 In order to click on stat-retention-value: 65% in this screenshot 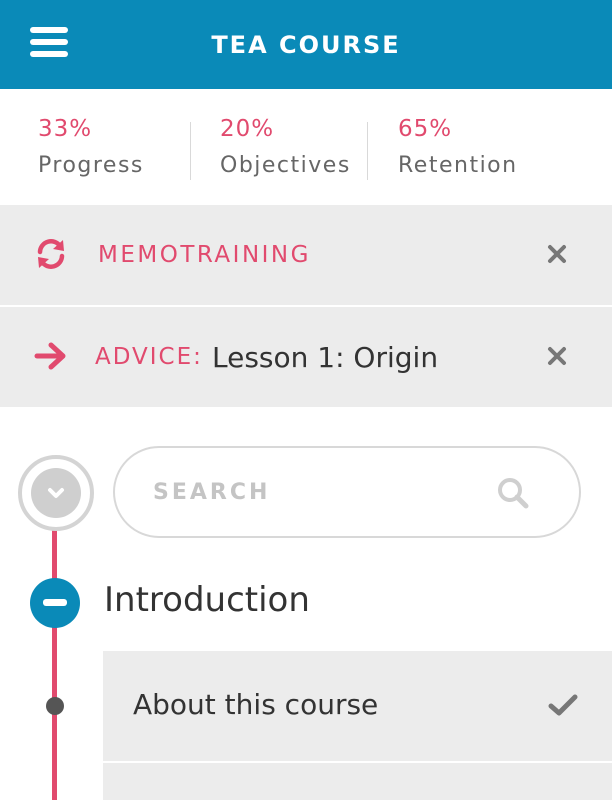, I will do `click(425, 129)`.